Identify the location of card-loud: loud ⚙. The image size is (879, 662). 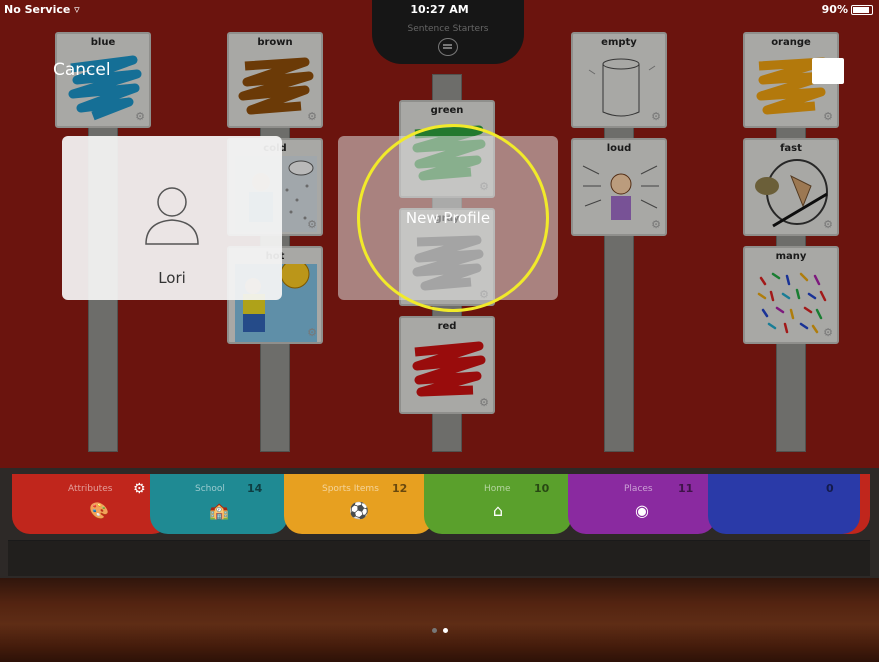
(619, 187).